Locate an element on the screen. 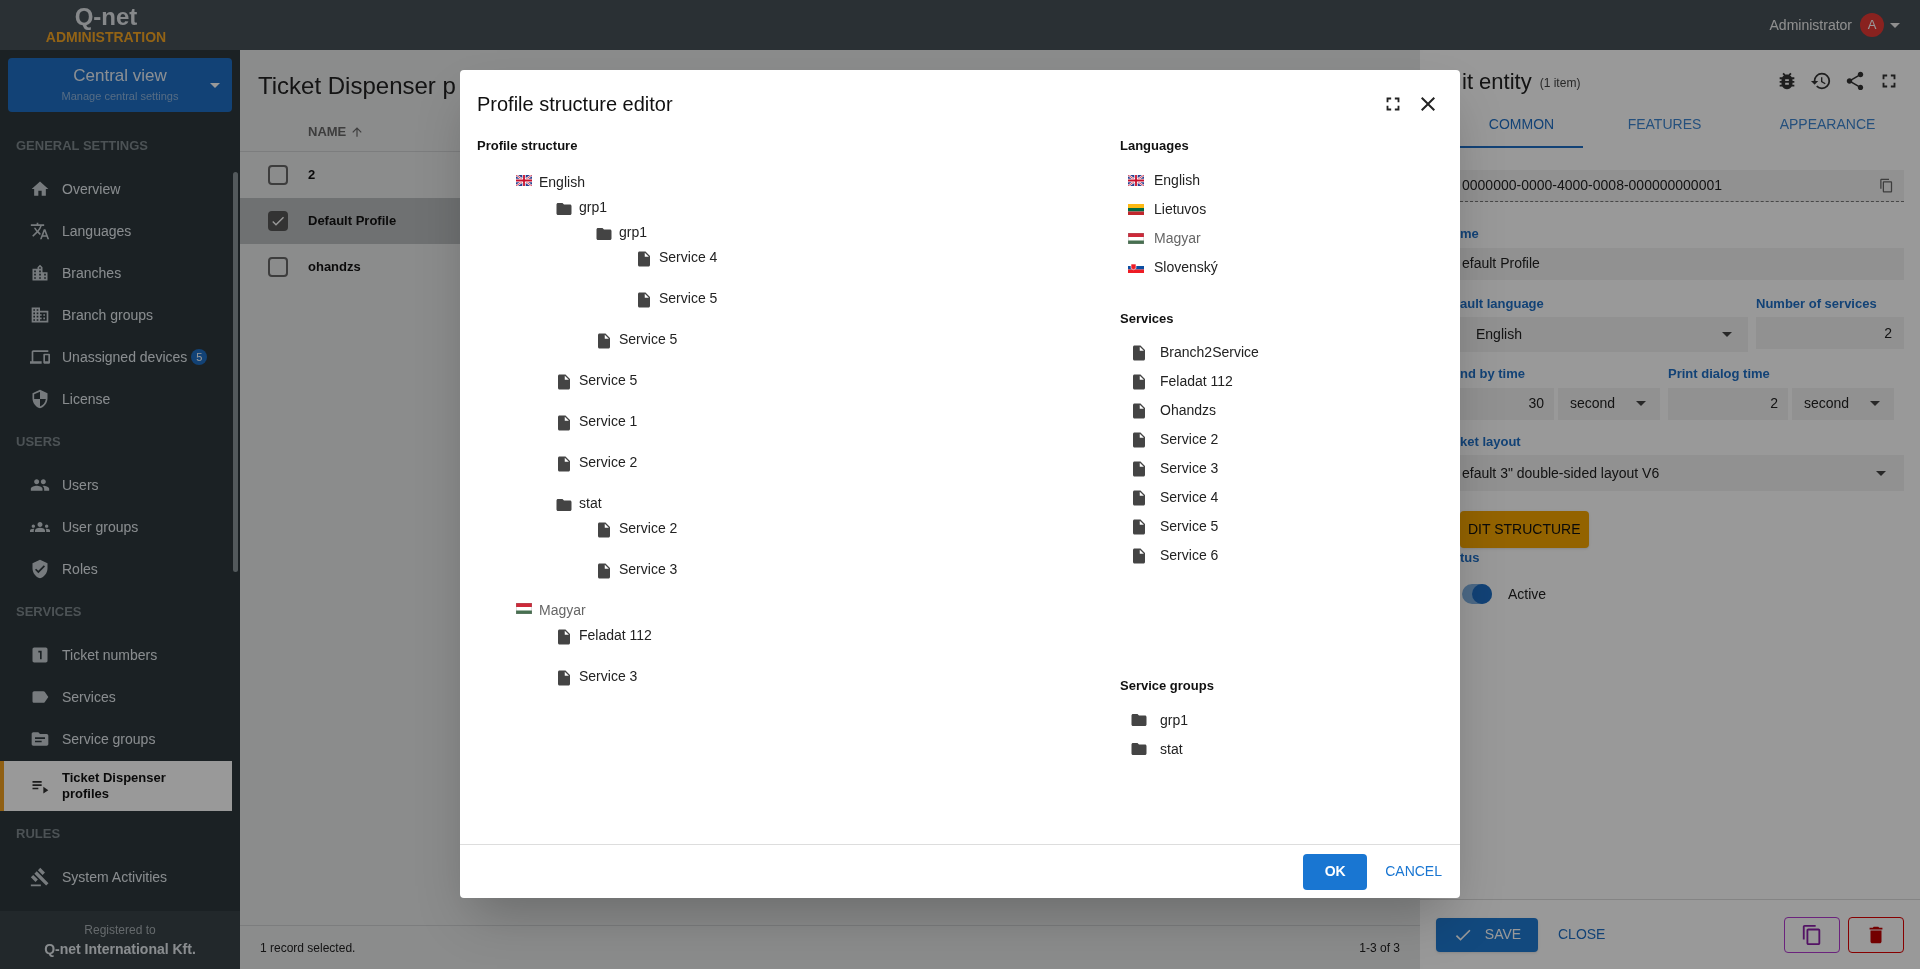 This screenshot has height=969, width=1920. item-count: (1 item) is located at coordinates (1560, 83).